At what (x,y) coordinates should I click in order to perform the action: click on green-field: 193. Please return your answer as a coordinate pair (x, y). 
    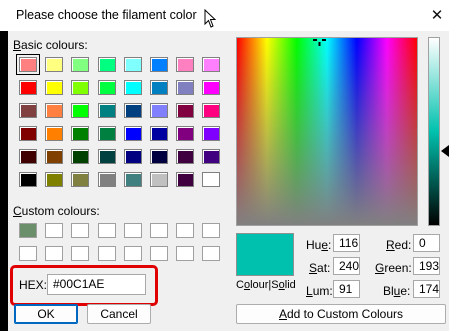
    Looking at the image, I should click on (426, 266).